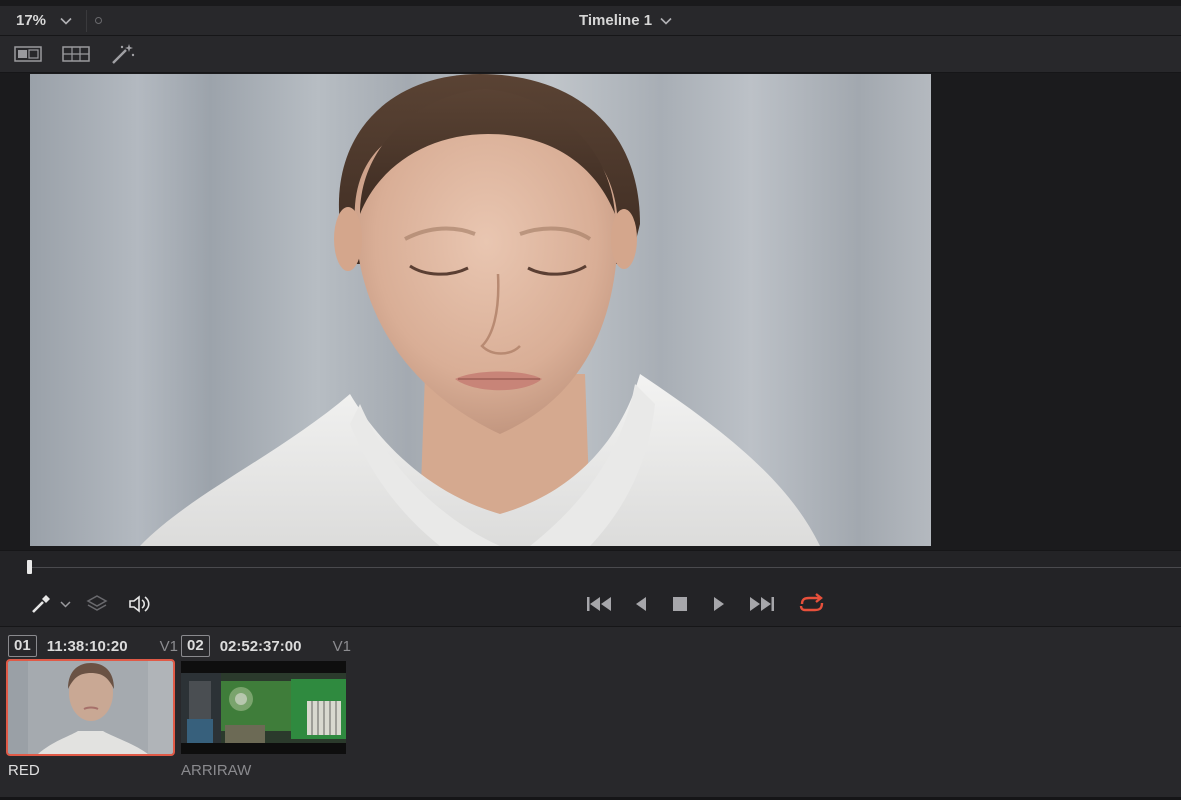 This screenshot has width=1181, height=800. I want to click on clip-timecode: 11:38:10:20, so click(87, 646).